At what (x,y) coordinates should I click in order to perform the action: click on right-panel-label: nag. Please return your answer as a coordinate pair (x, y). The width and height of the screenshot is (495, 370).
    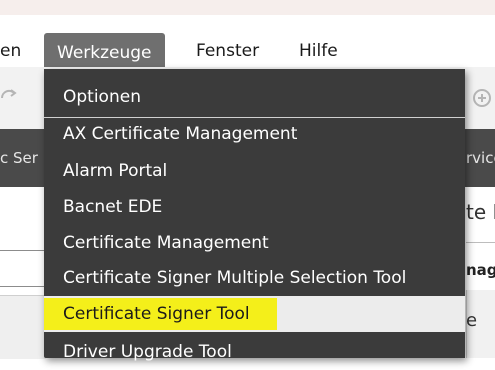
    Looking at the image, I should click on (480, 270).